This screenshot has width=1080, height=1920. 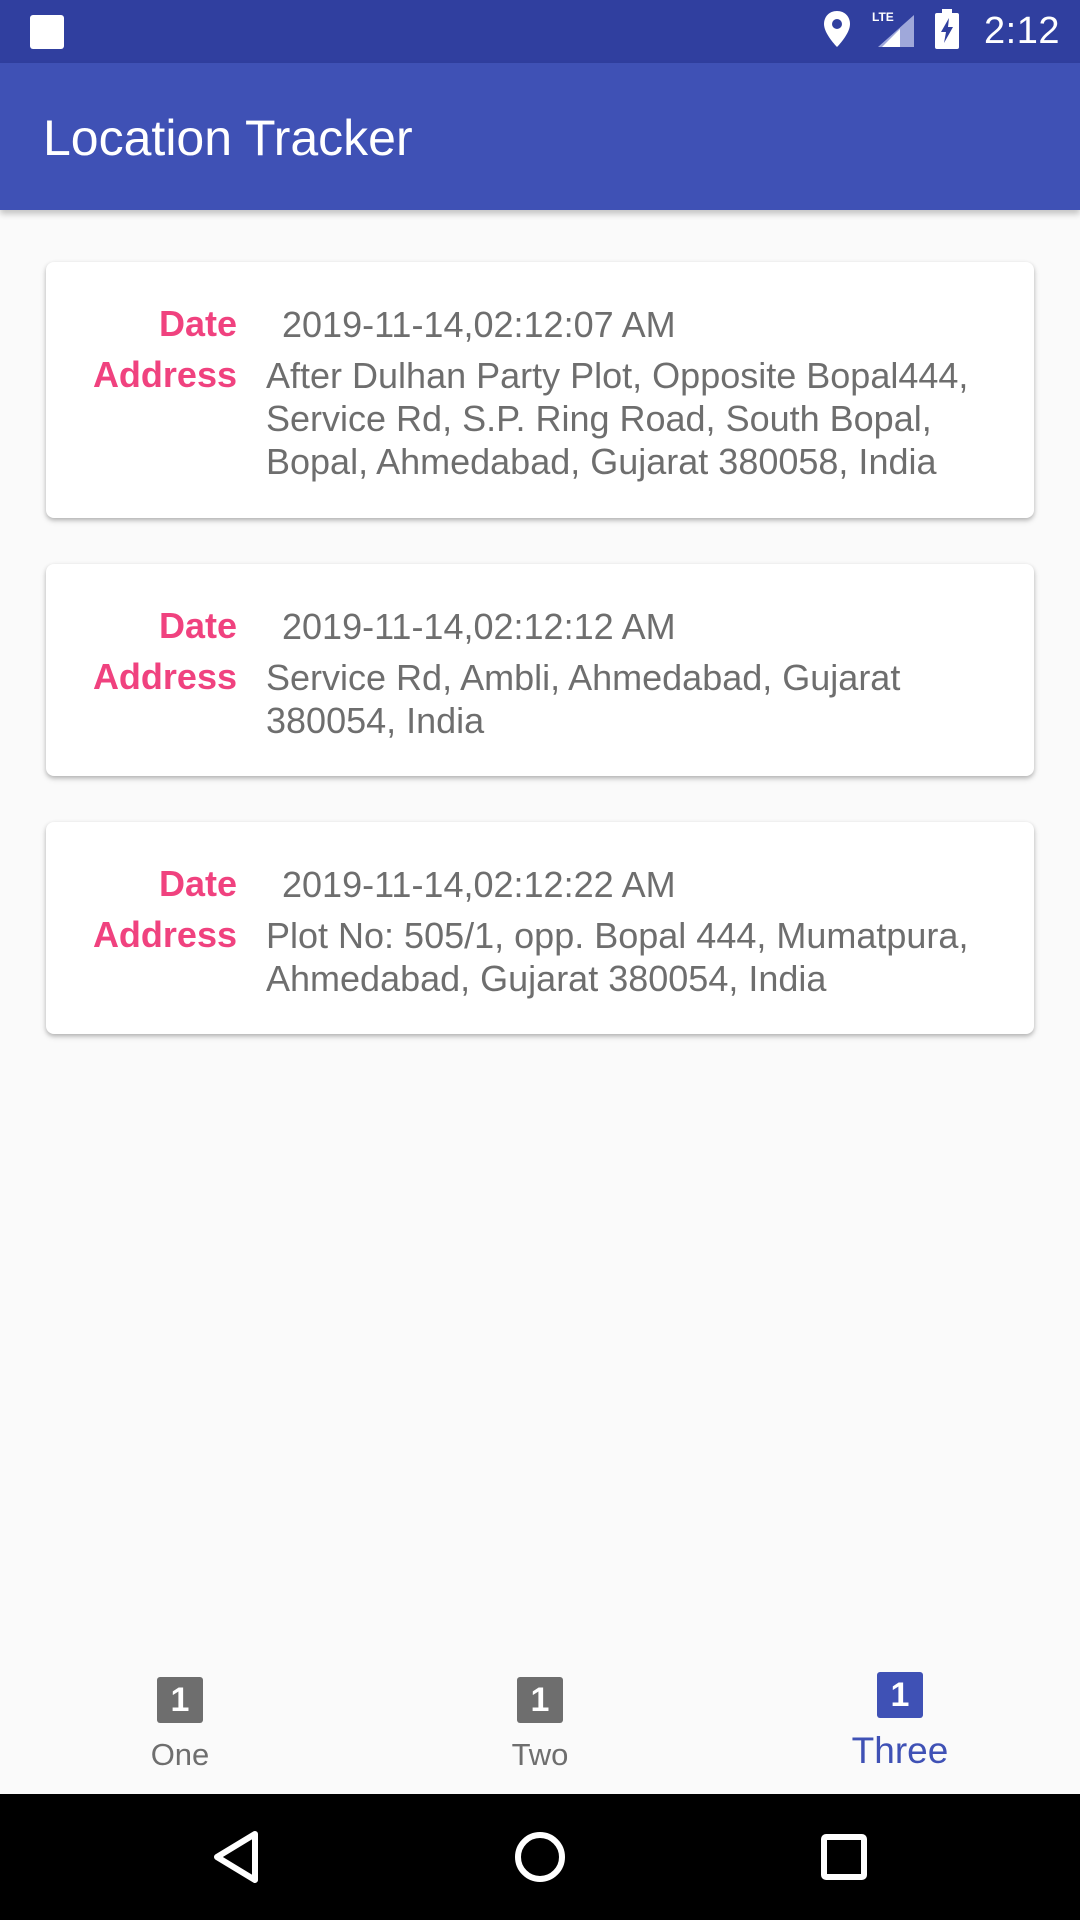 I want to click on system-navigation-bar, so click(x=540, y=1857).